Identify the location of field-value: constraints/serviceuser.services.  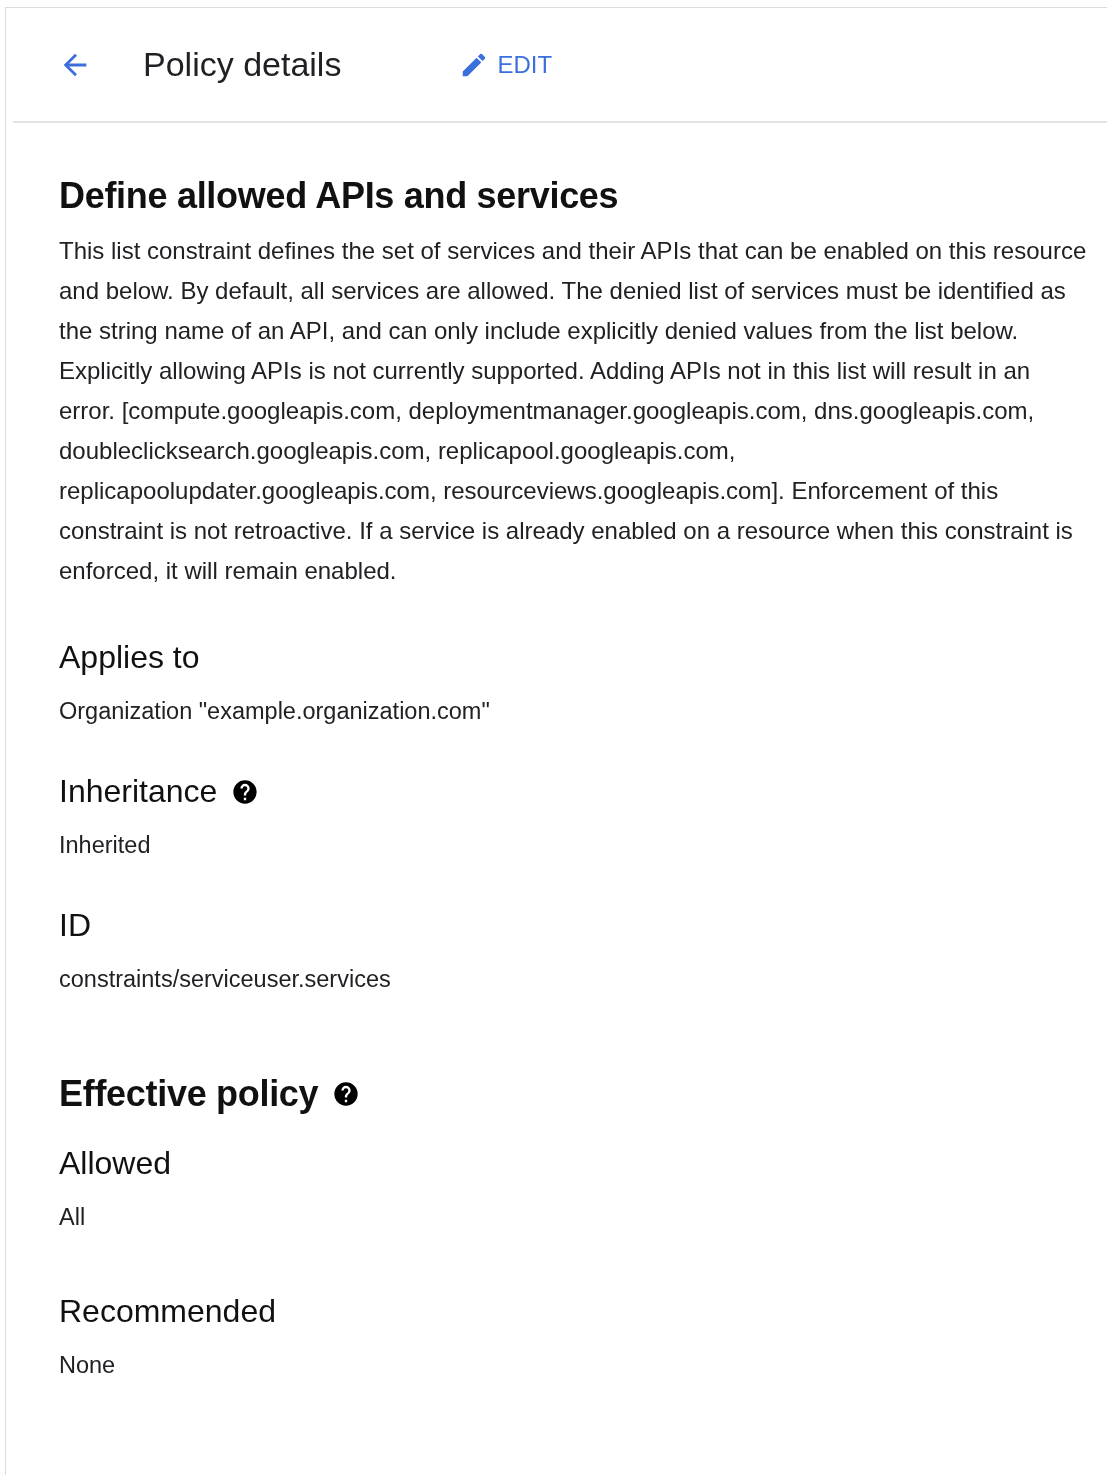
(225, 979).